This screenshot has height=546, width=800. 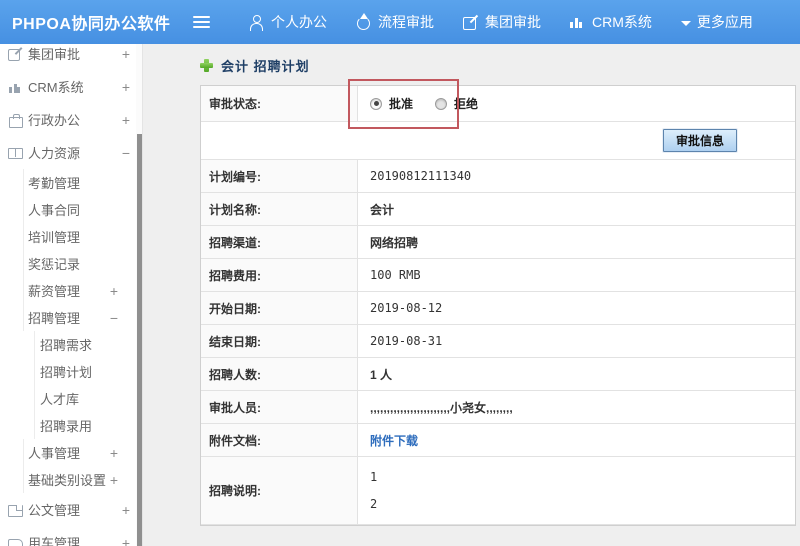 I want to click on nav-item-label: 个人办公, so click(x=299, y=22).